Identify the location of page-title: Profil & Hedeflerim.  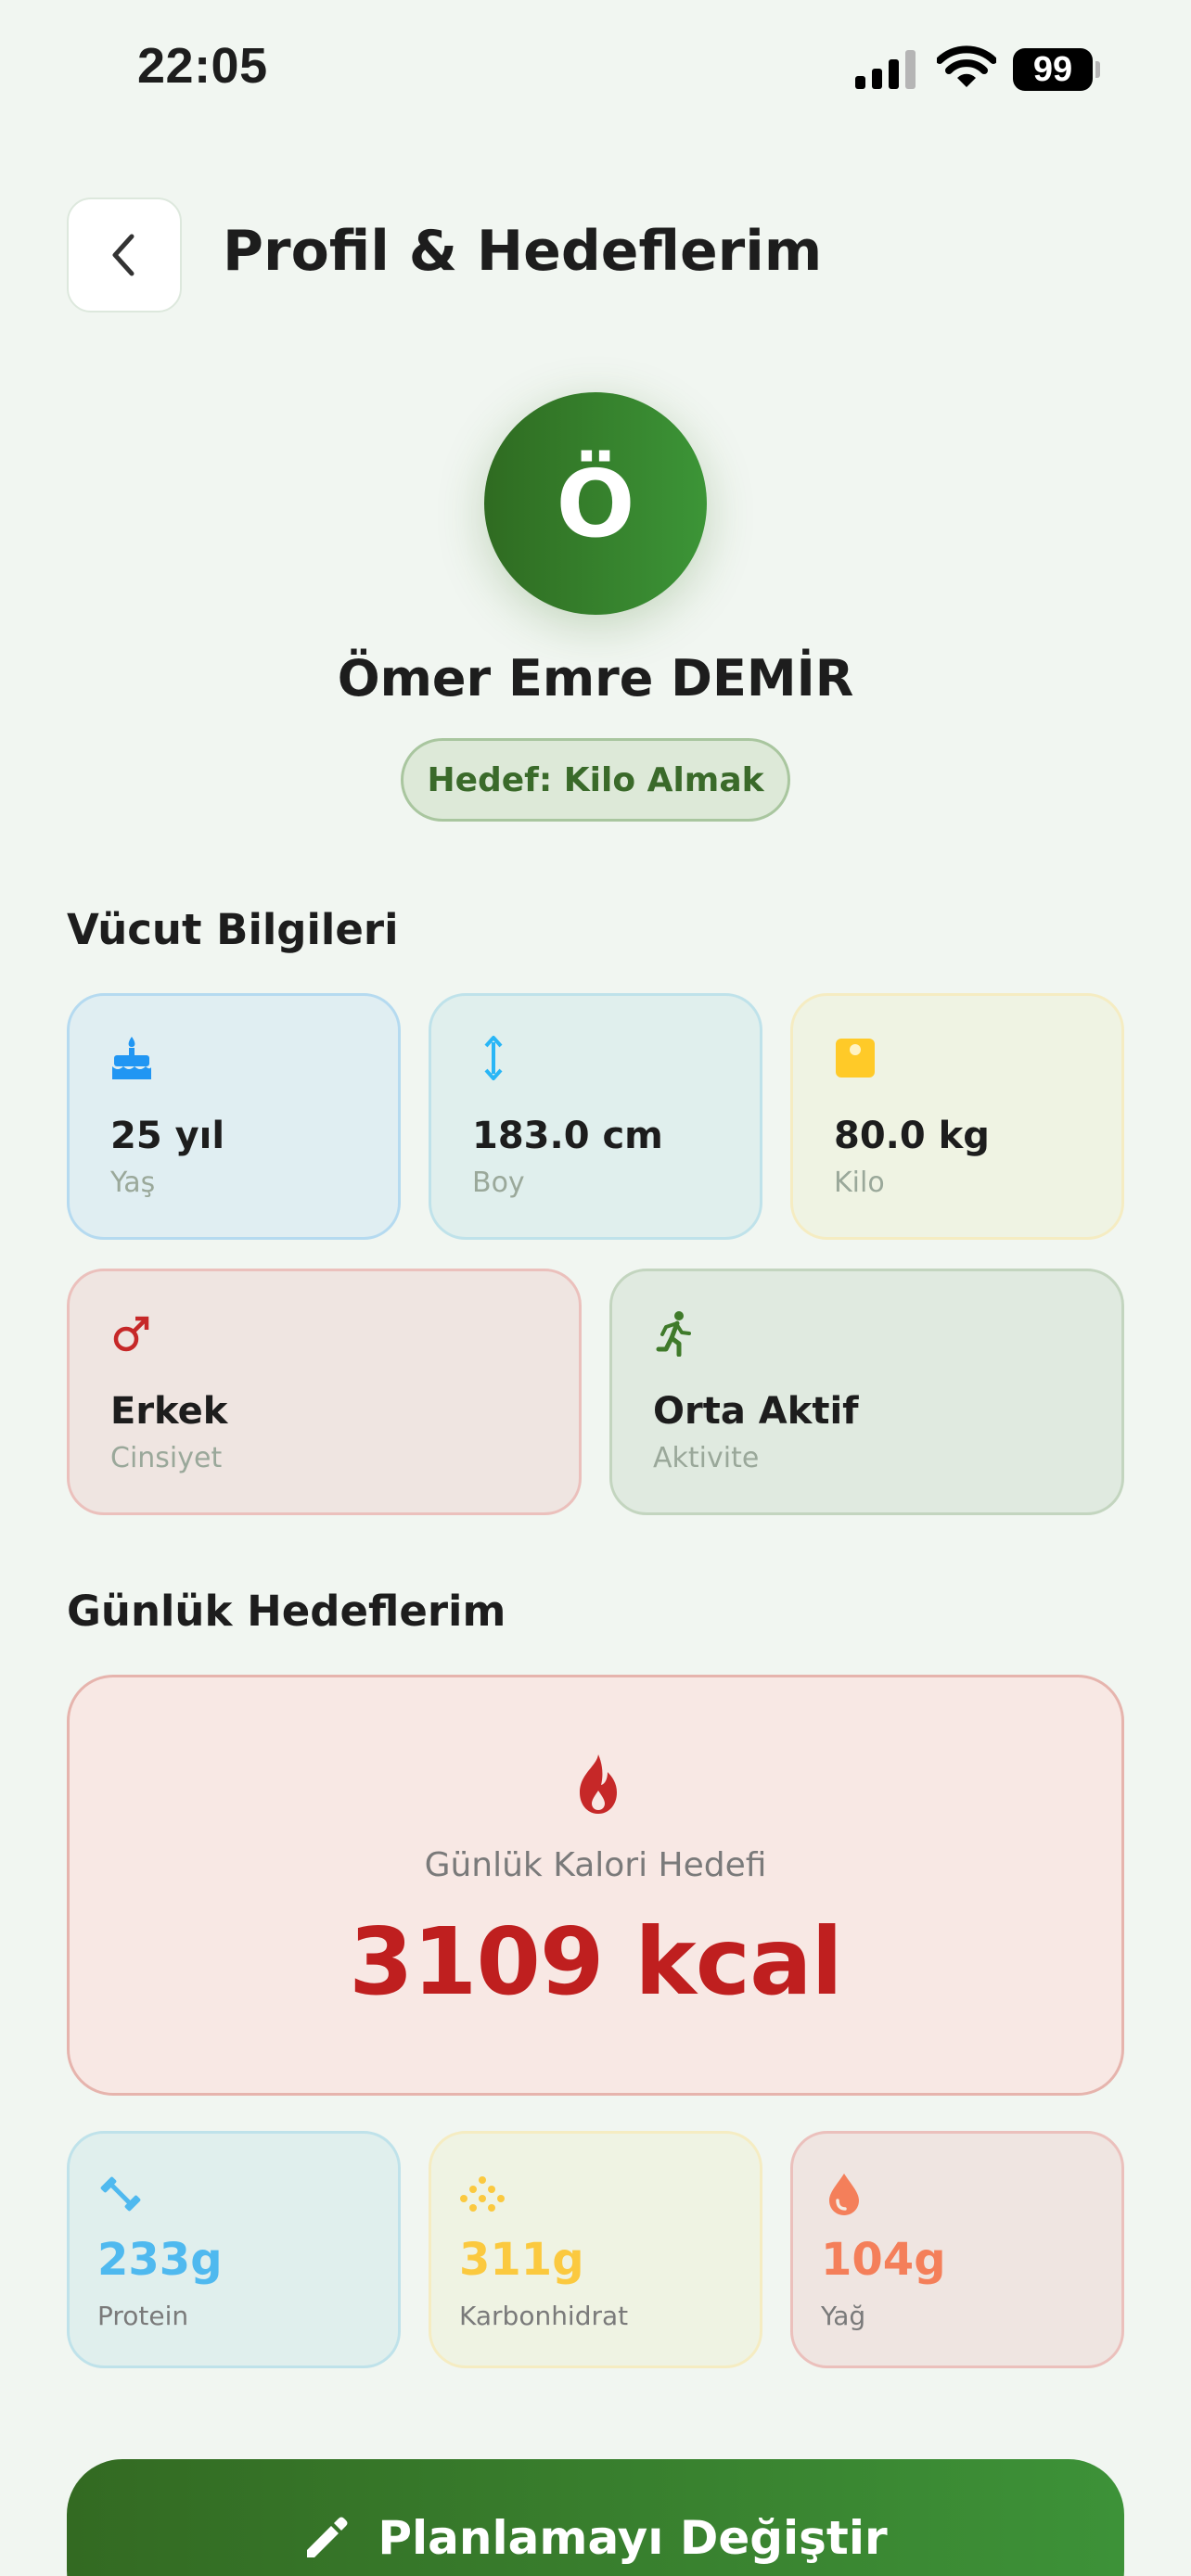
(523, 251).